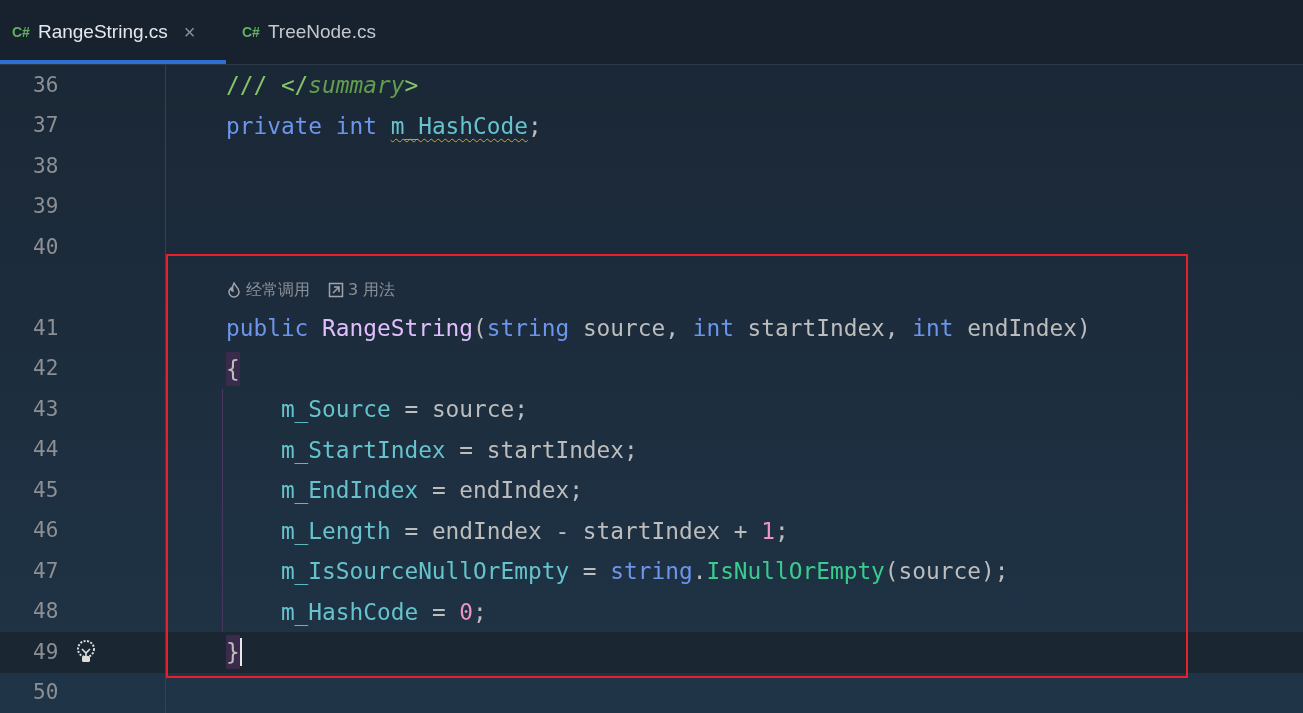 This screenshot has height=713, width=1303. I want to click on line-number: 38, so click(46, 166).